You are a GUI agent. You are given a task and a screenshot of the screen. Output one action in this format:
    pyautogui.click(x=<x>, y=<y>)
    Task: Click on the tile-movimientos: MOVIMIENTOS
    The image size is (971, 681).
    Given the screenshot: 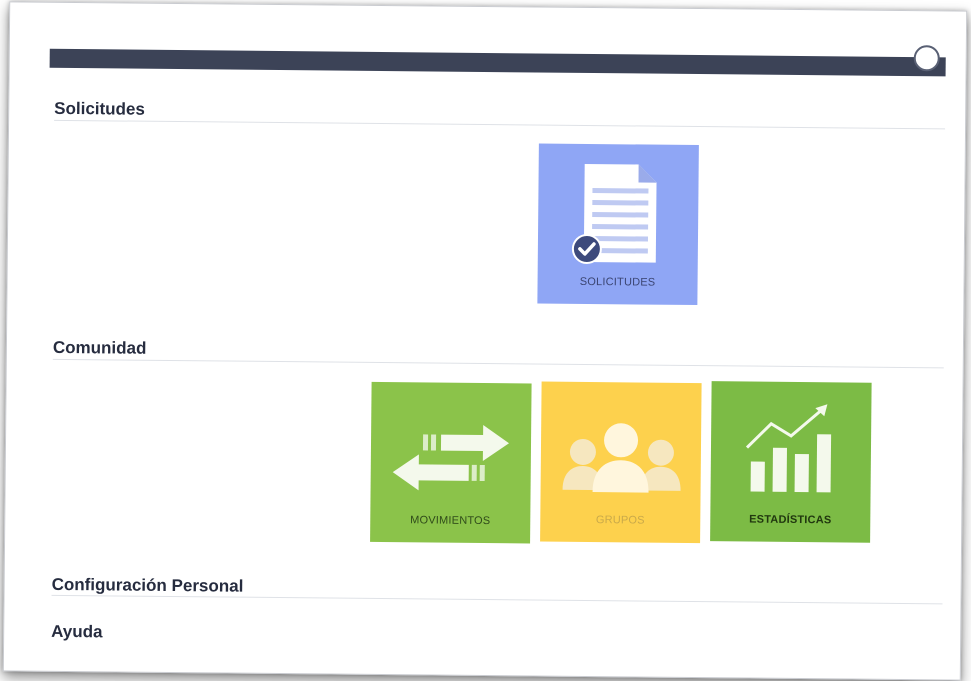 What is the action you would take?
    pyautogui.click(x=451, y=462)
    